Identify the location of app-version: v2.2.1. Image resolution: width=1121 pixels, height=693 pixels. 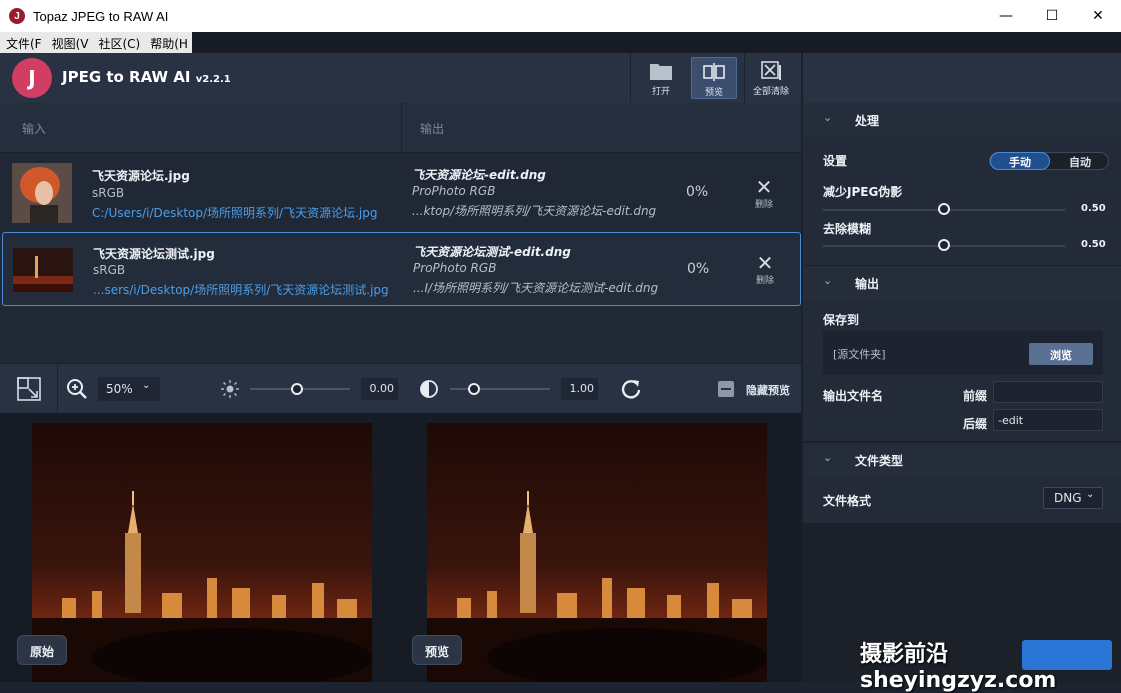
(213, 79).